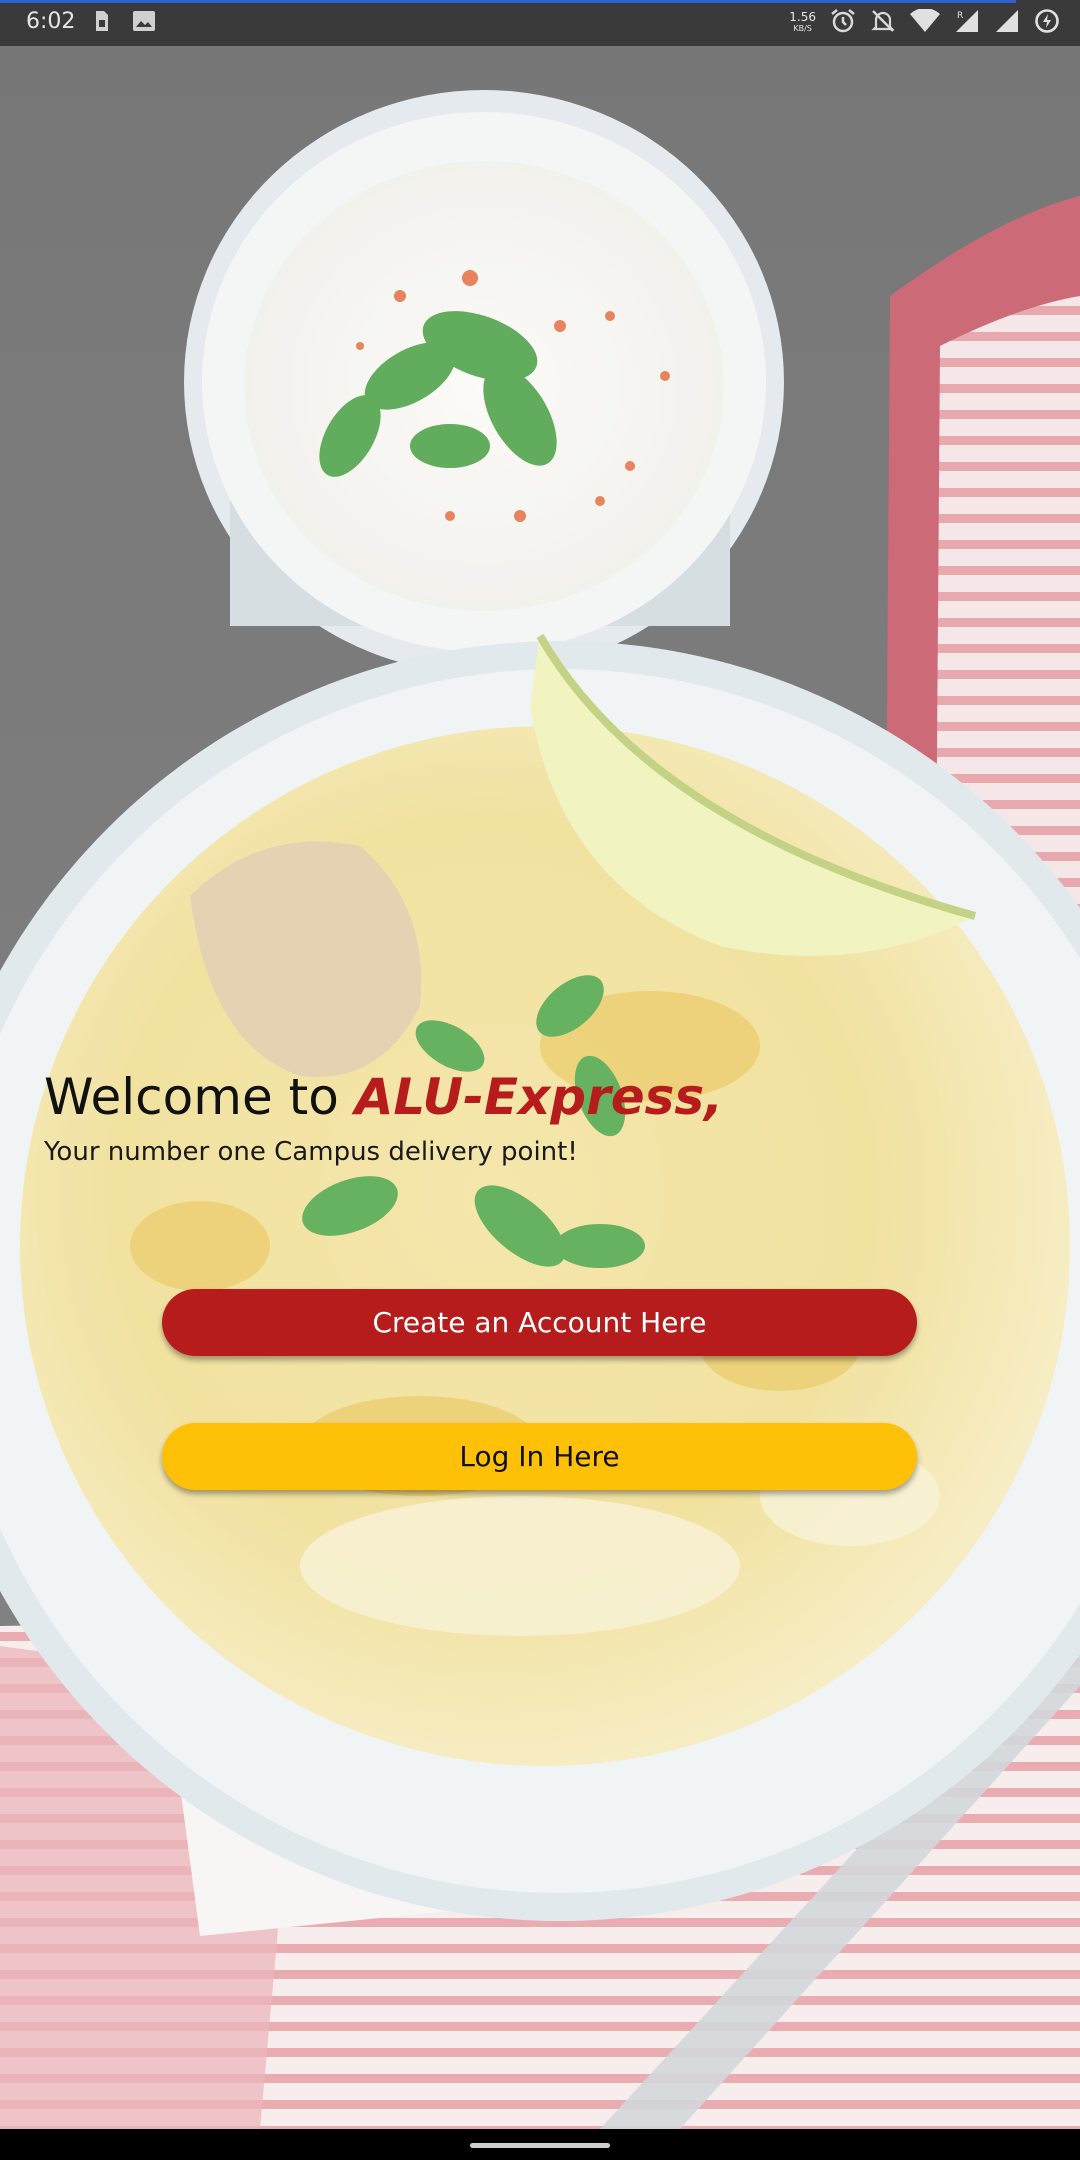  Describe the element at coordinates (539, 1456) in the screenshot. I see `log-in-button: Log In Here` at that location.